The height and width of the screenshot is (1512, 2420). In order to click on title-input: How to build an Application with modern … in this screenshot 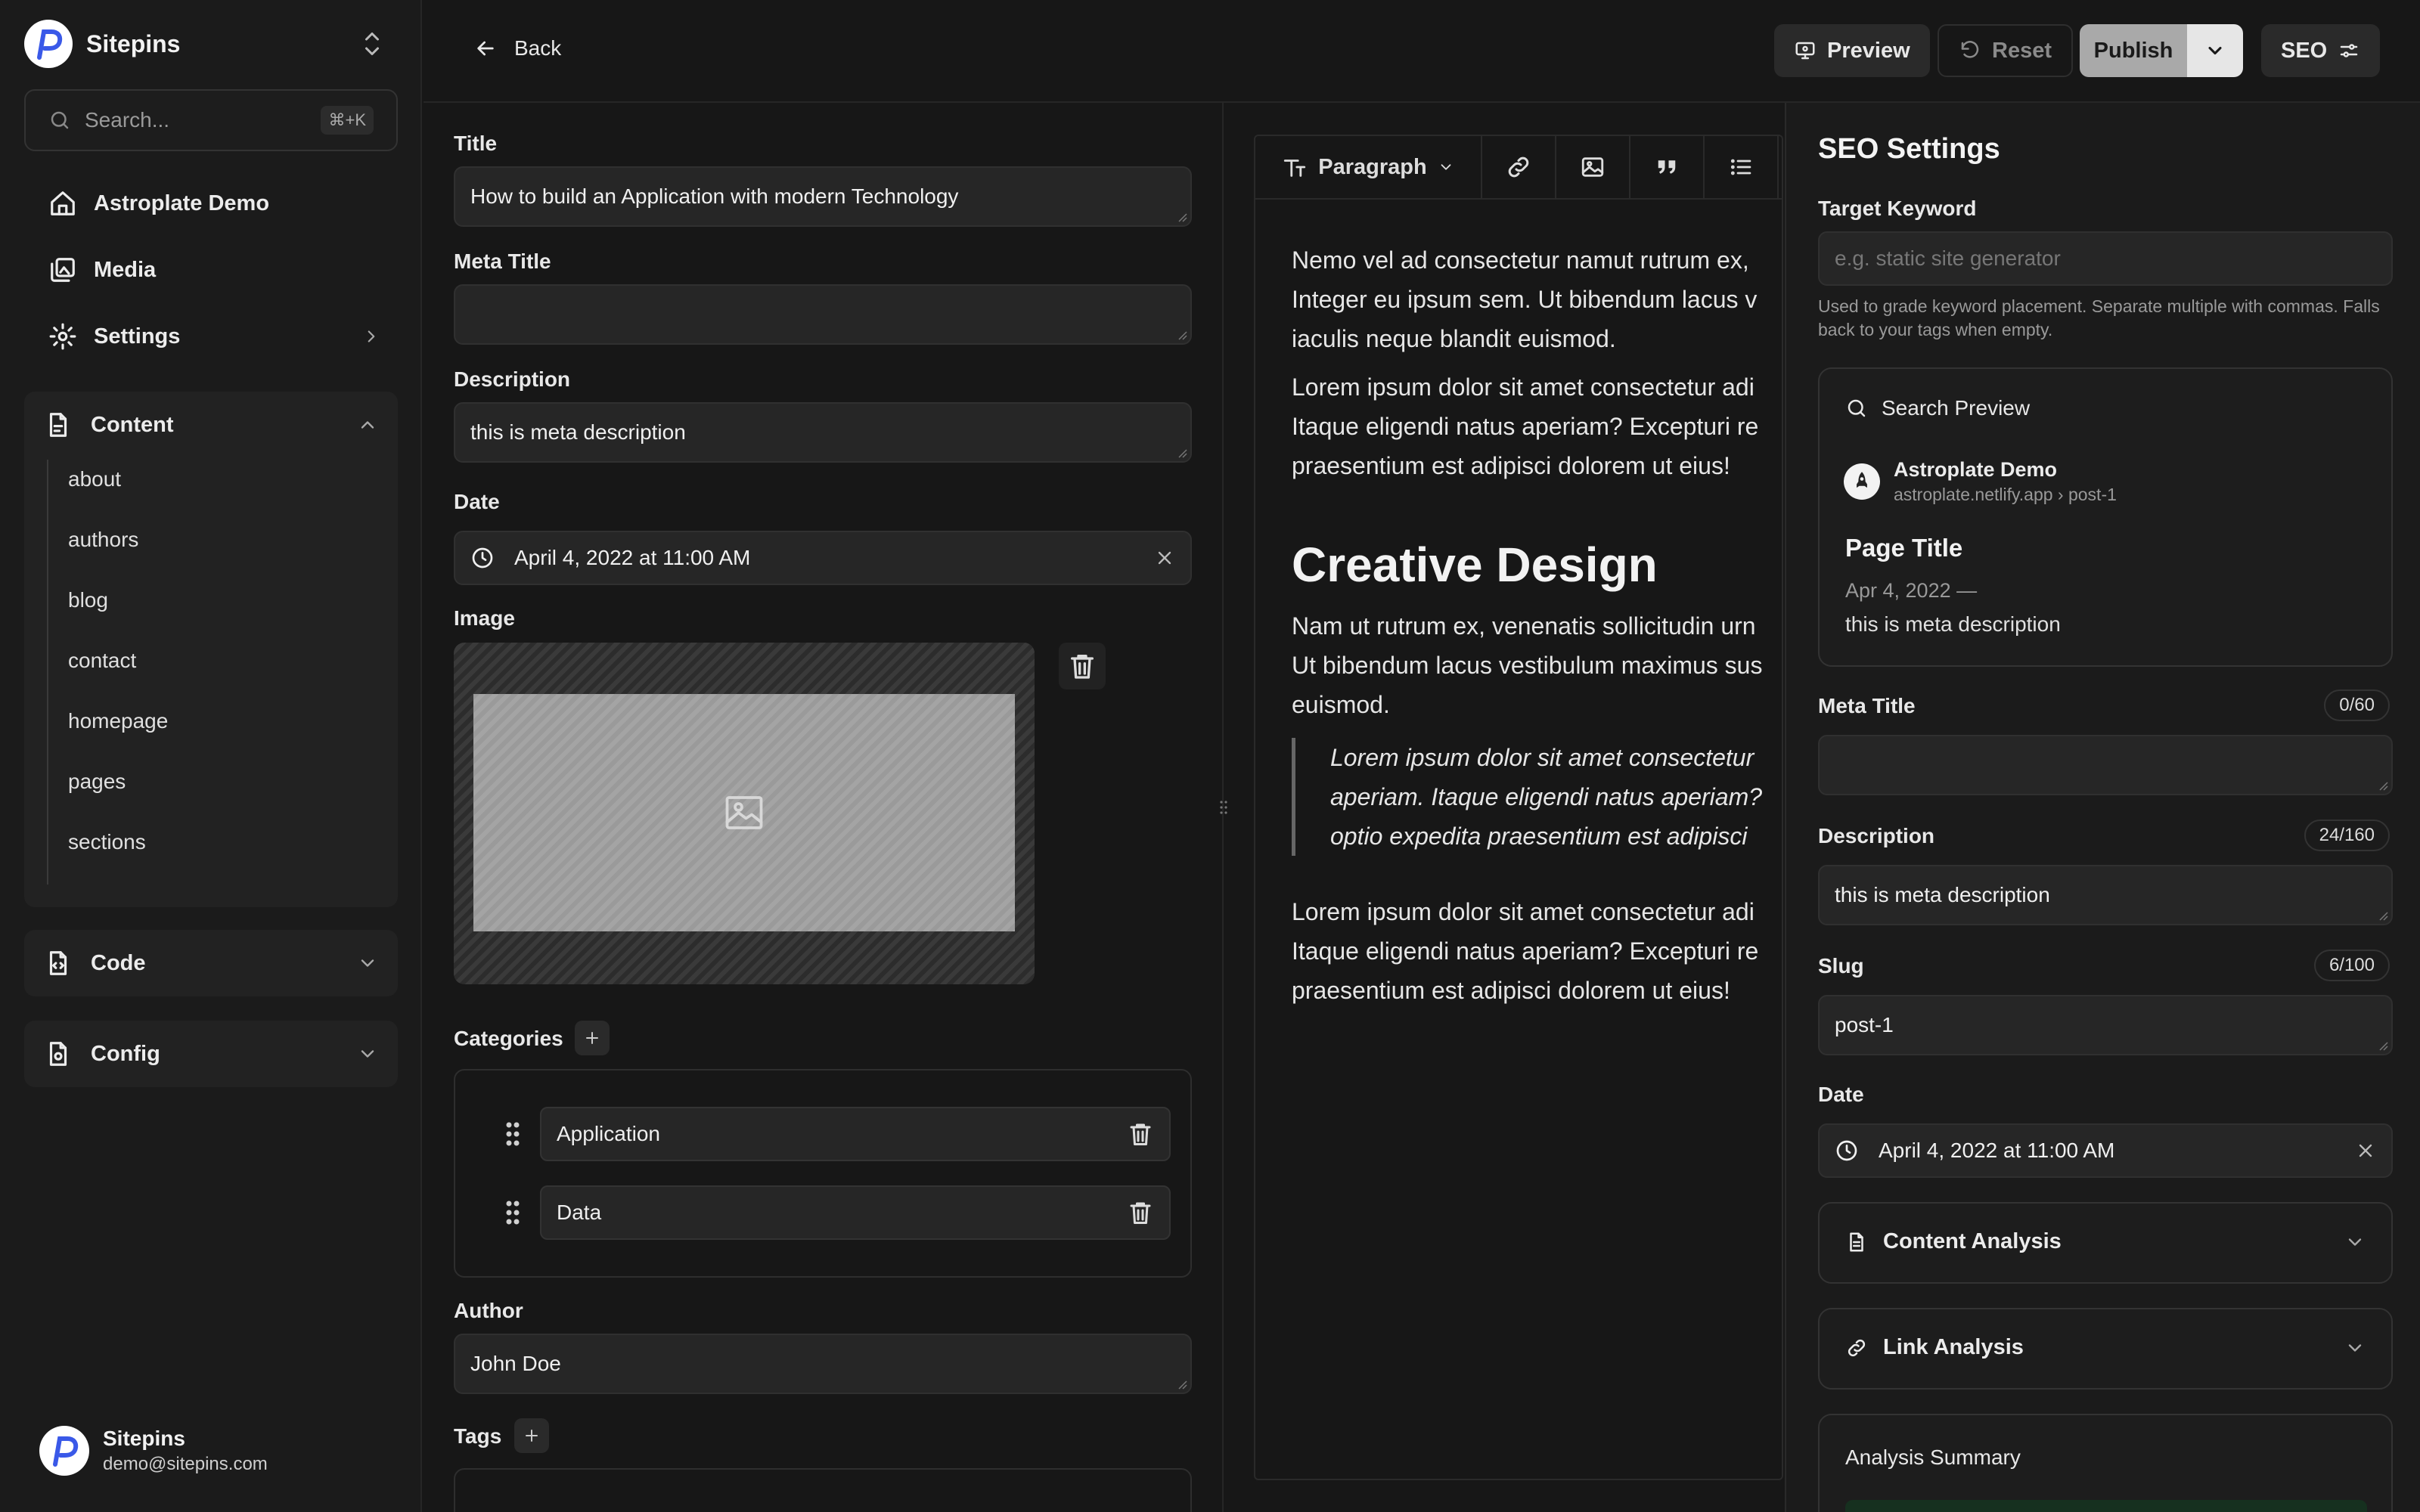, I will do `click(823, 197)`.